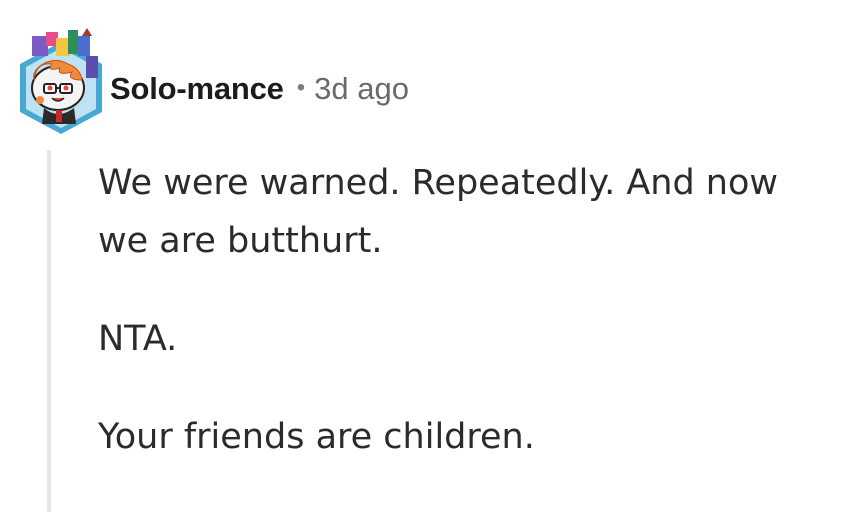 This screenshot has width=856, height=512. What do you see at coordinates (361, 89) in the screenshot?
I see `timestamp-link: 3d ago` at bounding box center [361, 89].